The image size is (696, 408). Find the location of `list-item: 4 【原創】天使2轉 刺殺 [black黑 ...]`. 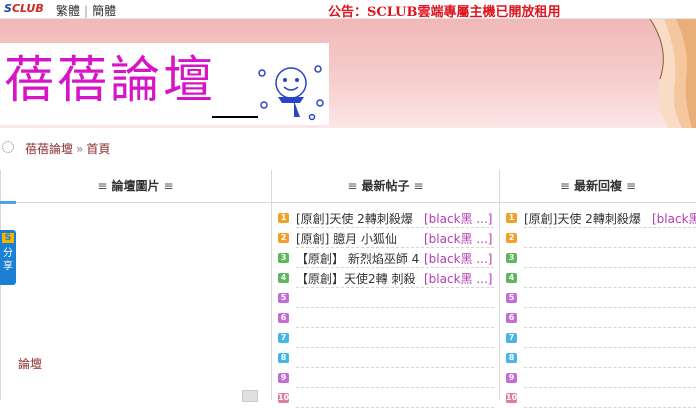

list-item: 4 【原創】天使2轉 刺殺 [black黑 ...] is located at coordinates (386, 278).